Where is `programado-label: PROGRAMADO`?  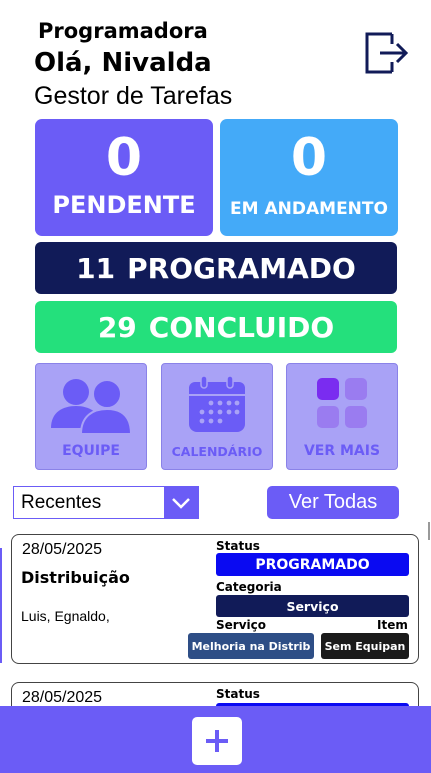
programado-label: PROGRAMADO is located at coordinates (241, 268).